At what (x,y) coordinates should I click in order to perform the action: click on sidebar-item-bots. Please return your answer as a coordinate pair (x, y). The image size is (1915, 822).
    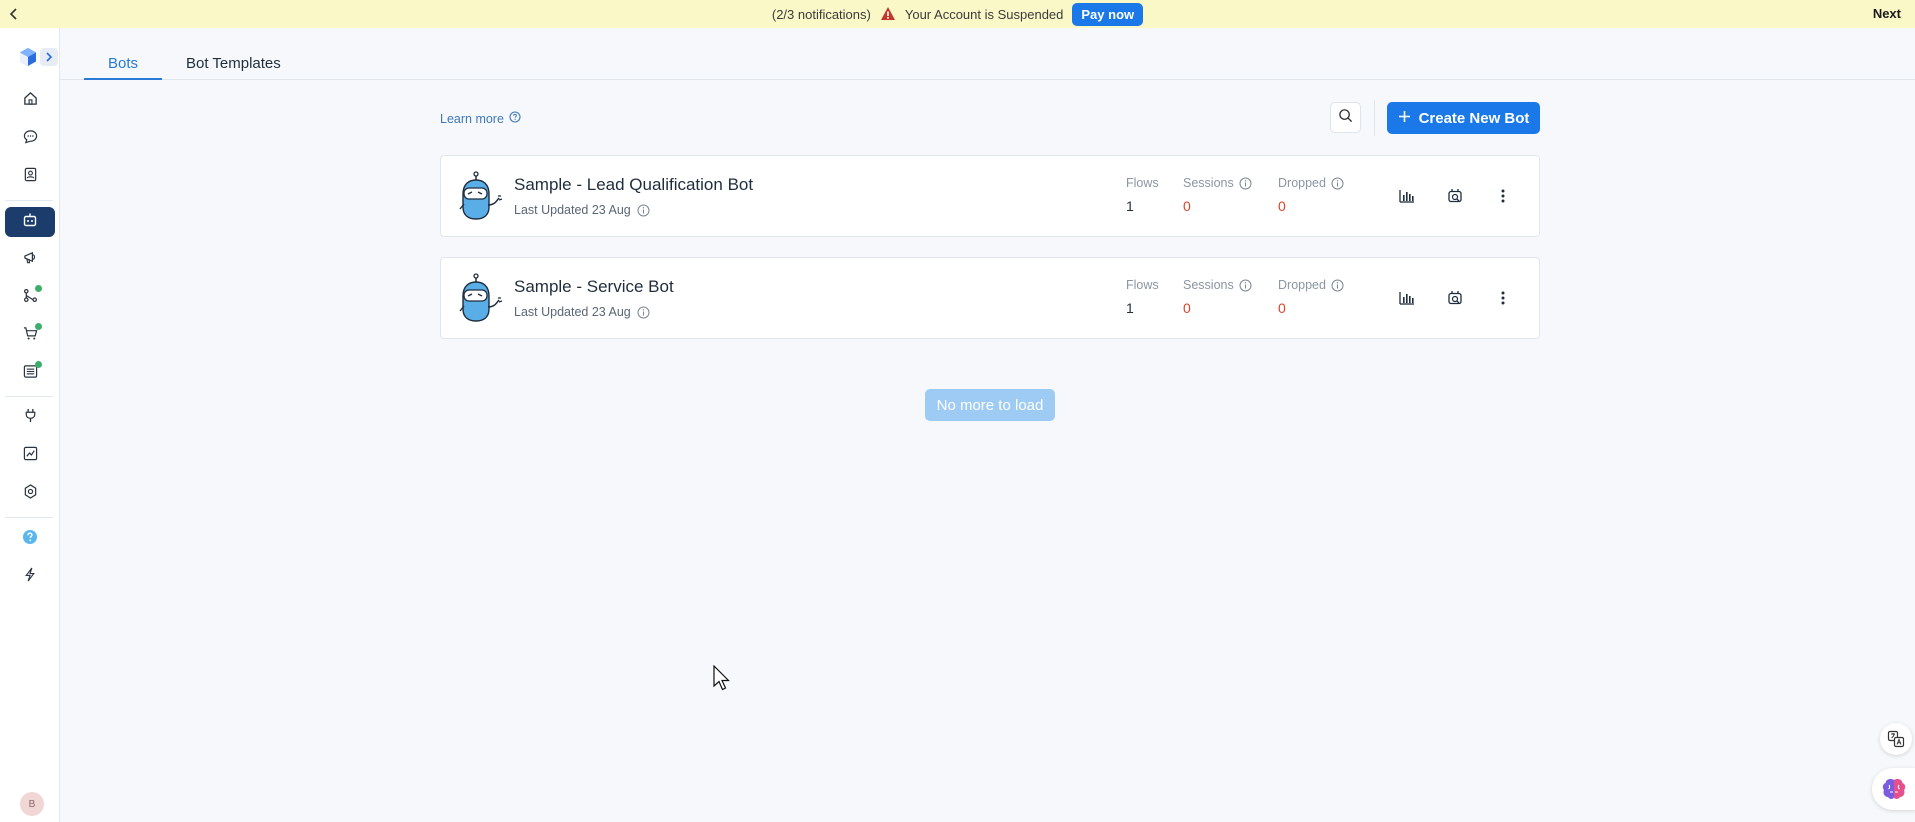
    Looking at the image, I should click on (30, 222).